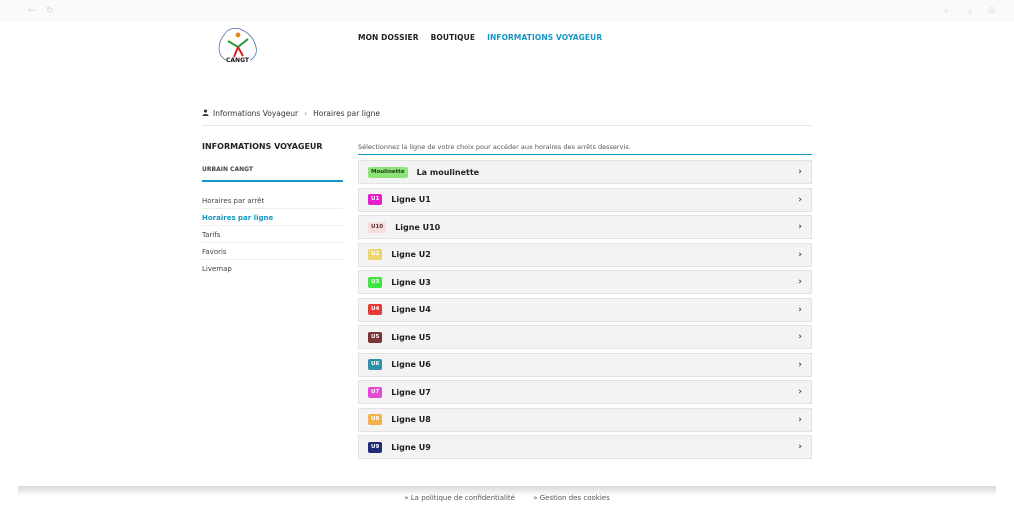 The width and height of the screenshot is (1014, 529). I want to click on line-badge: U3, so click(375, 282).